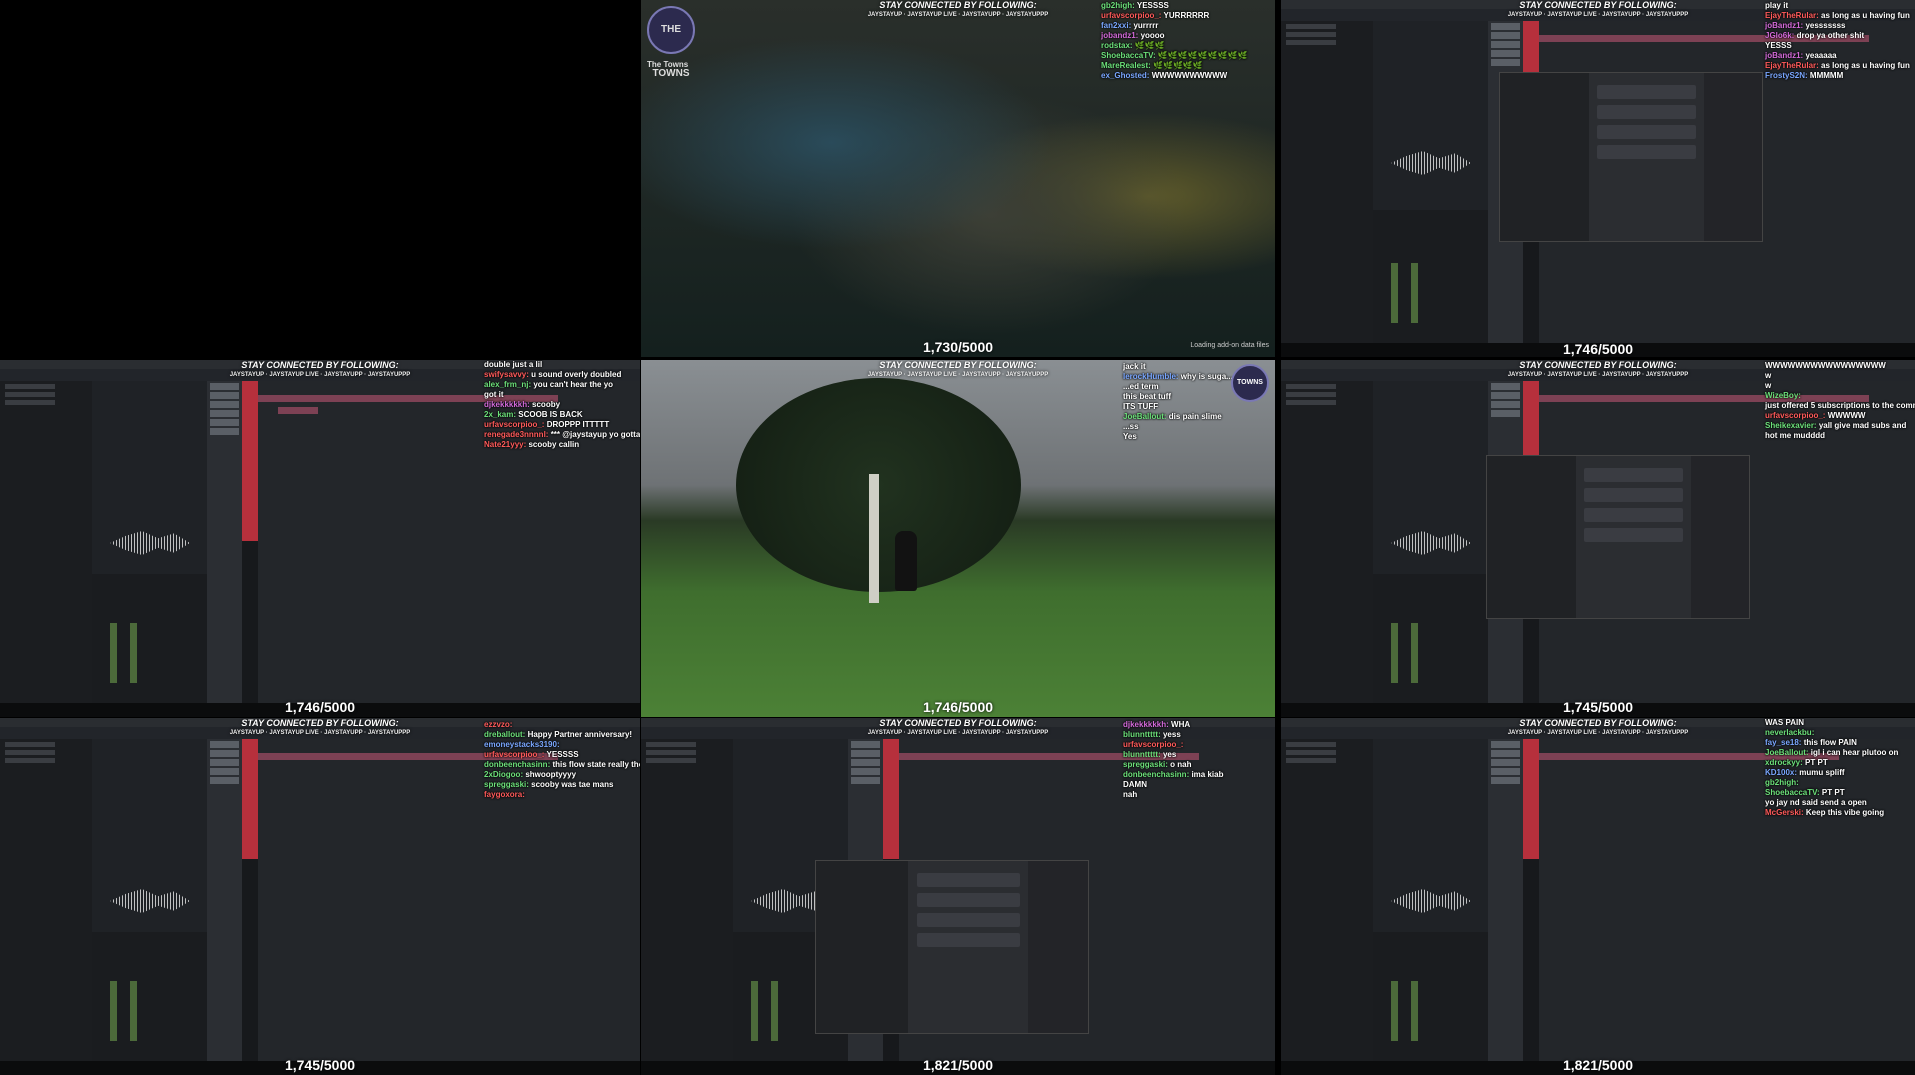 This screenshot has width=1915, height=1075. What do you see at coordinates (1782, 772) in the screenshot?
I see `chat-username: KD100x:` at bounding box center [1782, 772].